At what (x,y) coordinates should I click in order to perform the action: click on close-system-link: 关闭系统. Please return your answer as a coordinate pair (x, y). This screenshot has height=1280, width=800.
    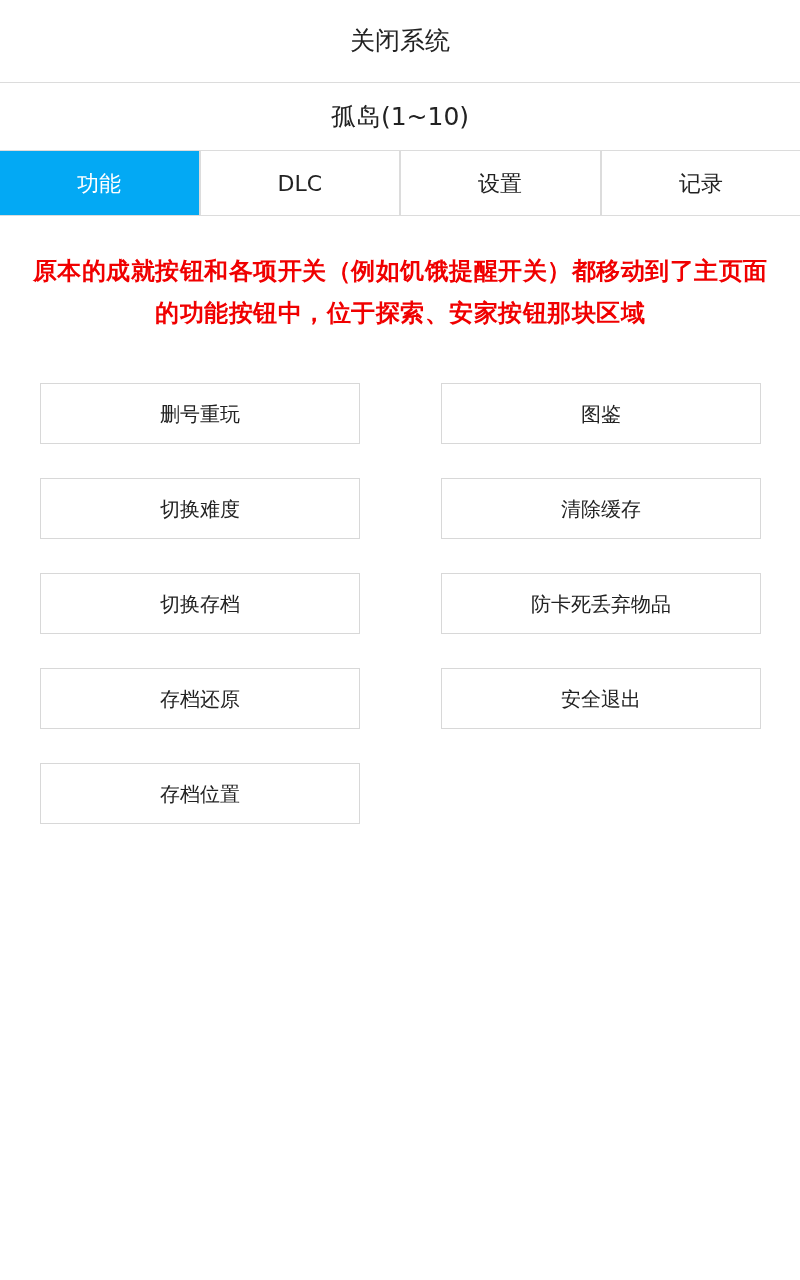
    Looking at the image, I should click on (400, 41).